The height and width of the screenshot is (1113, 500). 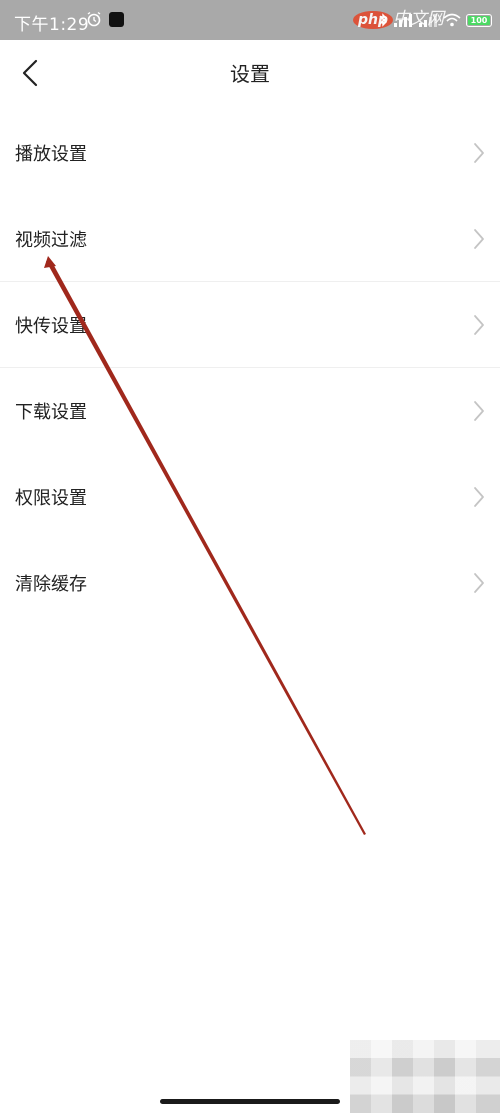 I want to click on alarm-icon, so click(x=94, y=19).